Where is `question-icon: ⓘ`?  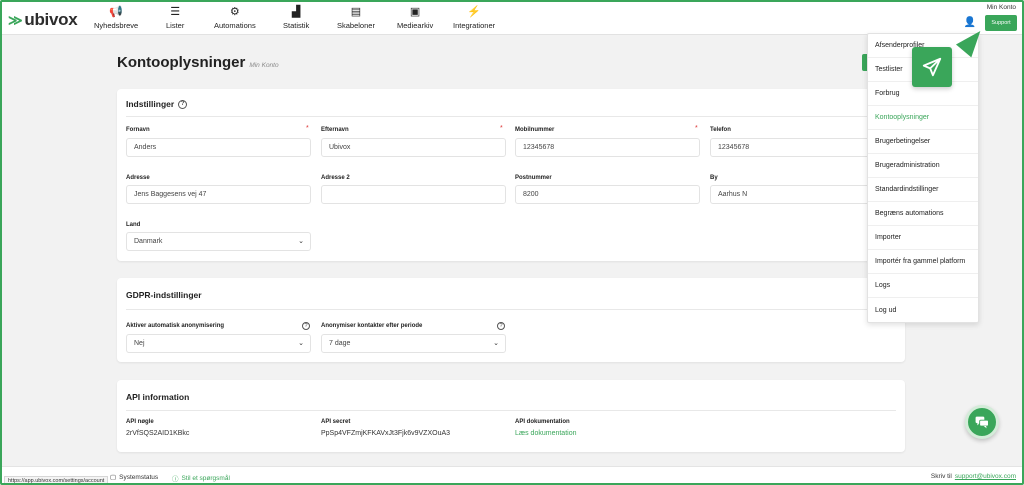
question-icon: ⓘ is located at coordinates (175, 479).